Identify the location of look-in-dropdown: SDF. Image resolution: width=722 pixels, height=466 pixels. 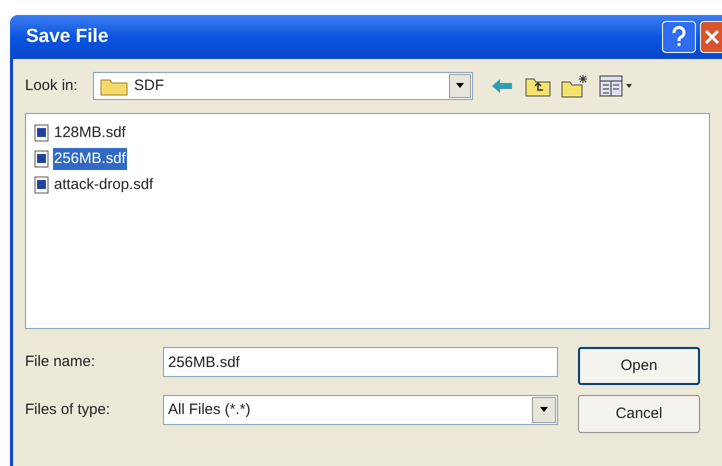
(283, 86).